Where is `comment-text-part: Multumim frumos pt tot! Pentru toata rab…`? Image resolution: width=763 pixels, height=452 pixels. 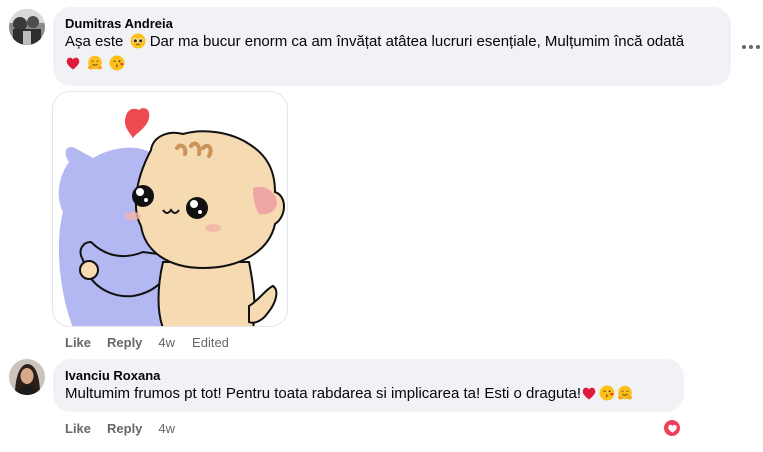
comment-text-part: Multumim frumos pt tot! Pentru toata rab… is located at coordinates (323, 393).